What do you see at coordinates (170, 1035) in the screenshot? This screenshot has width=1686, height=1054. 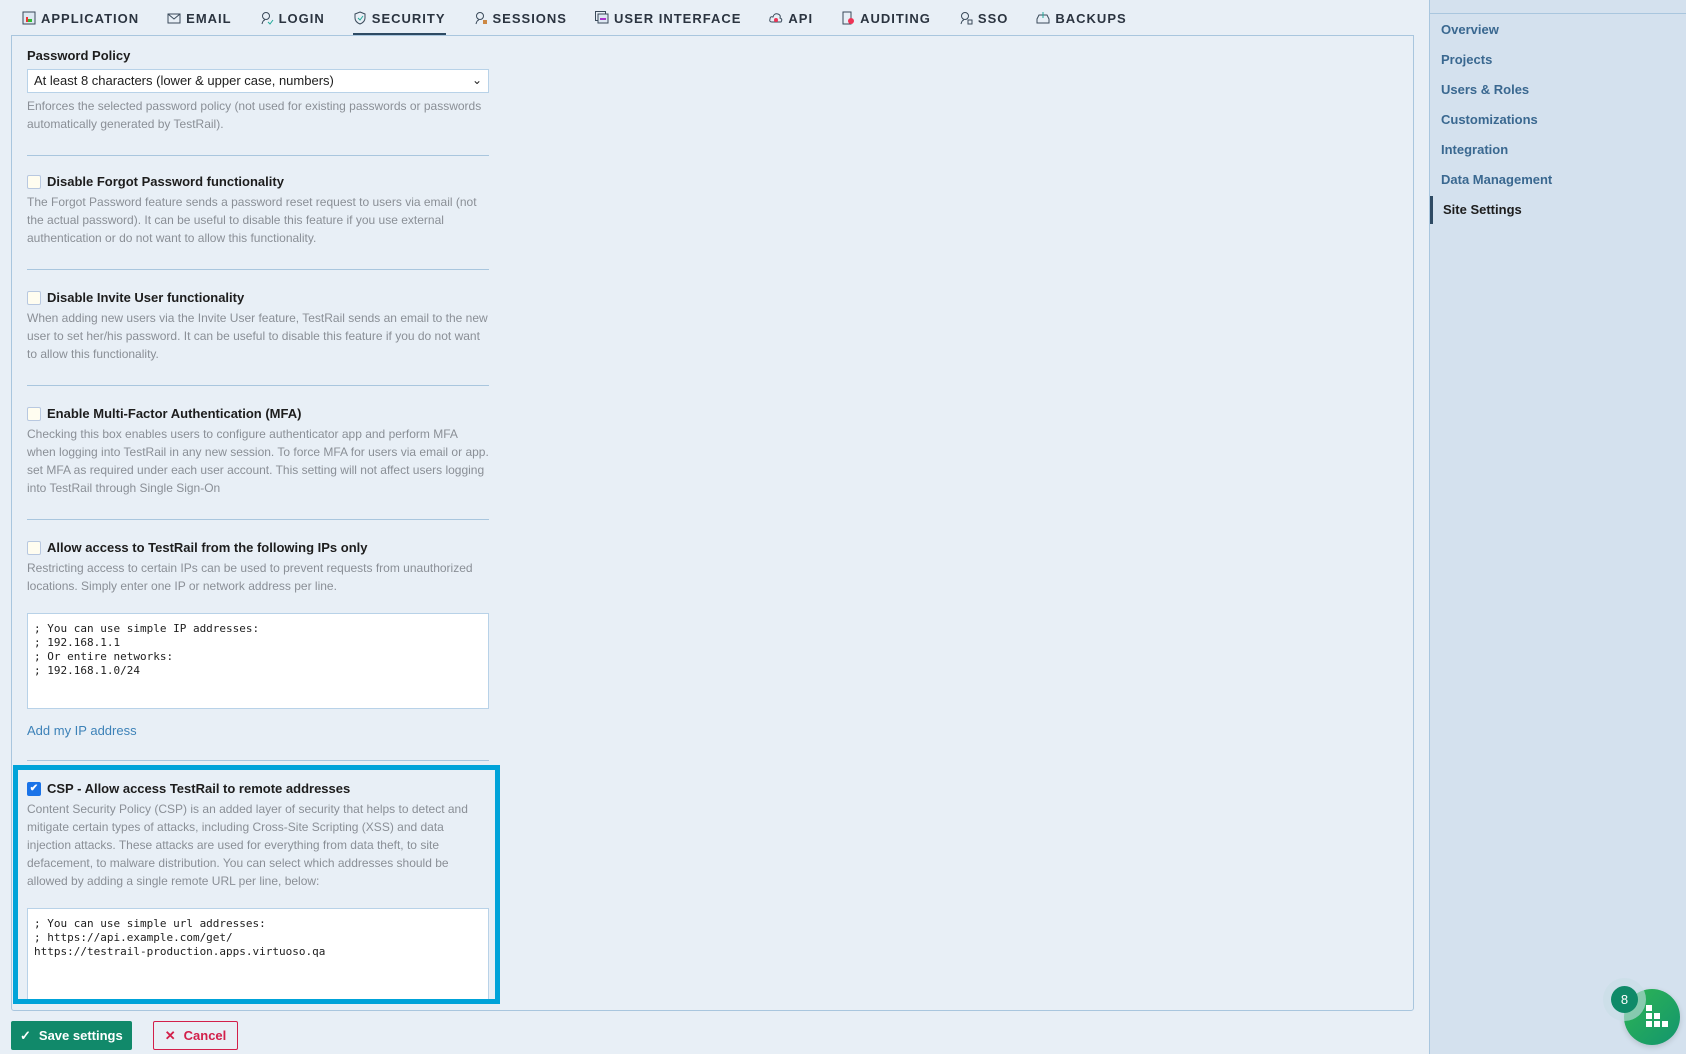 I see `close-icon: ✕` at bounding box center [170, 1035].